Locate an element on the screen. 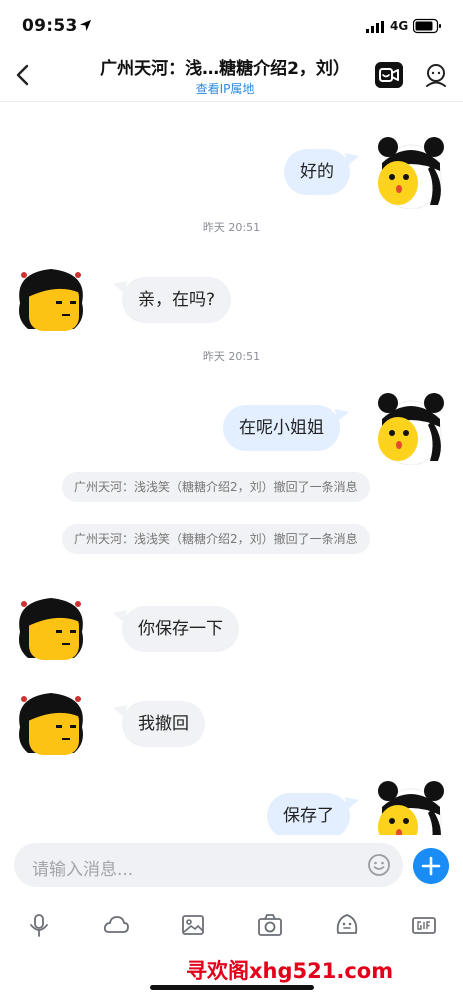  signal-icon is located at coordinates (375, 27).